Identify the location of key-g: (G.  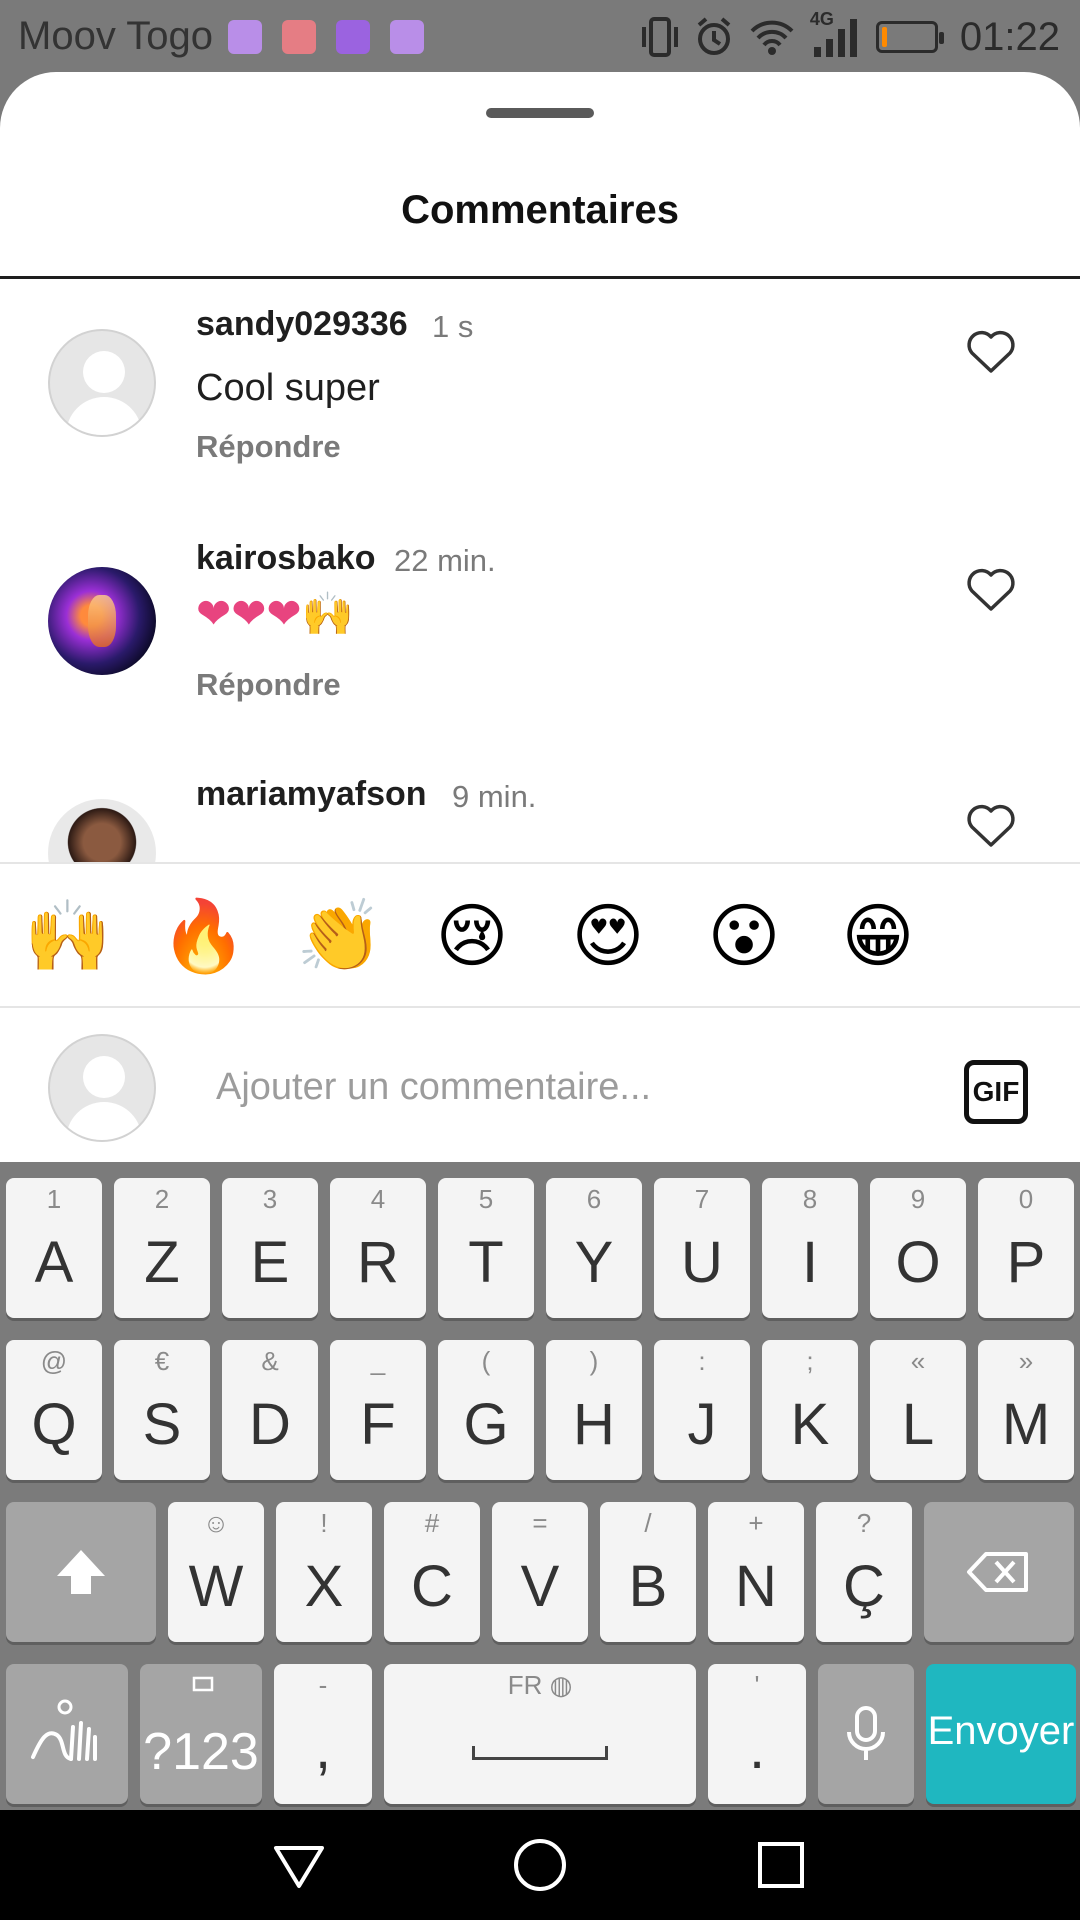
(486, 1410).